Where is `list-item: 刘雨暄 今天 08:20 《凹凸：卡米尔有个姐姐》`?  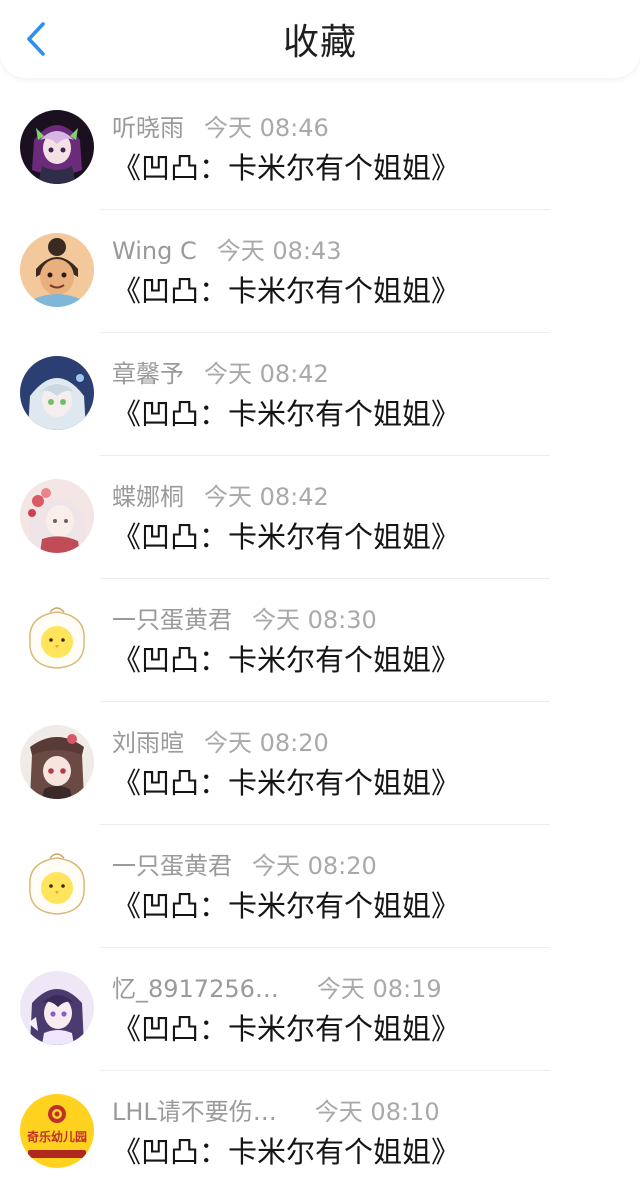
list-item: 刘雨暄 今天 08:20 《凹凸：卡米尔有个姐姐》 is located at coordinates (320, 762).